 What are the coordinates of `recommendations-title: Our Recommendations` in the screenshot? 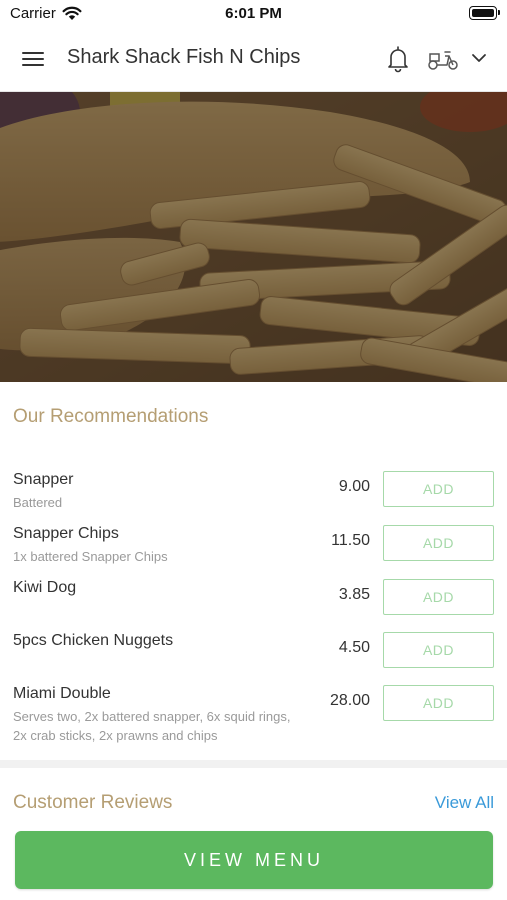 It's located at (111, 416).